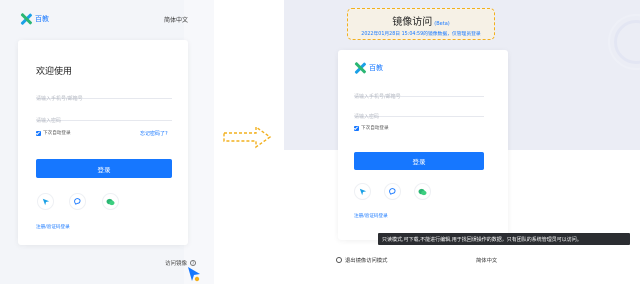  Describe the element at coordinates (54, 72) in the screenshot. I see `welcome-title: 欢迎使用` at that location.